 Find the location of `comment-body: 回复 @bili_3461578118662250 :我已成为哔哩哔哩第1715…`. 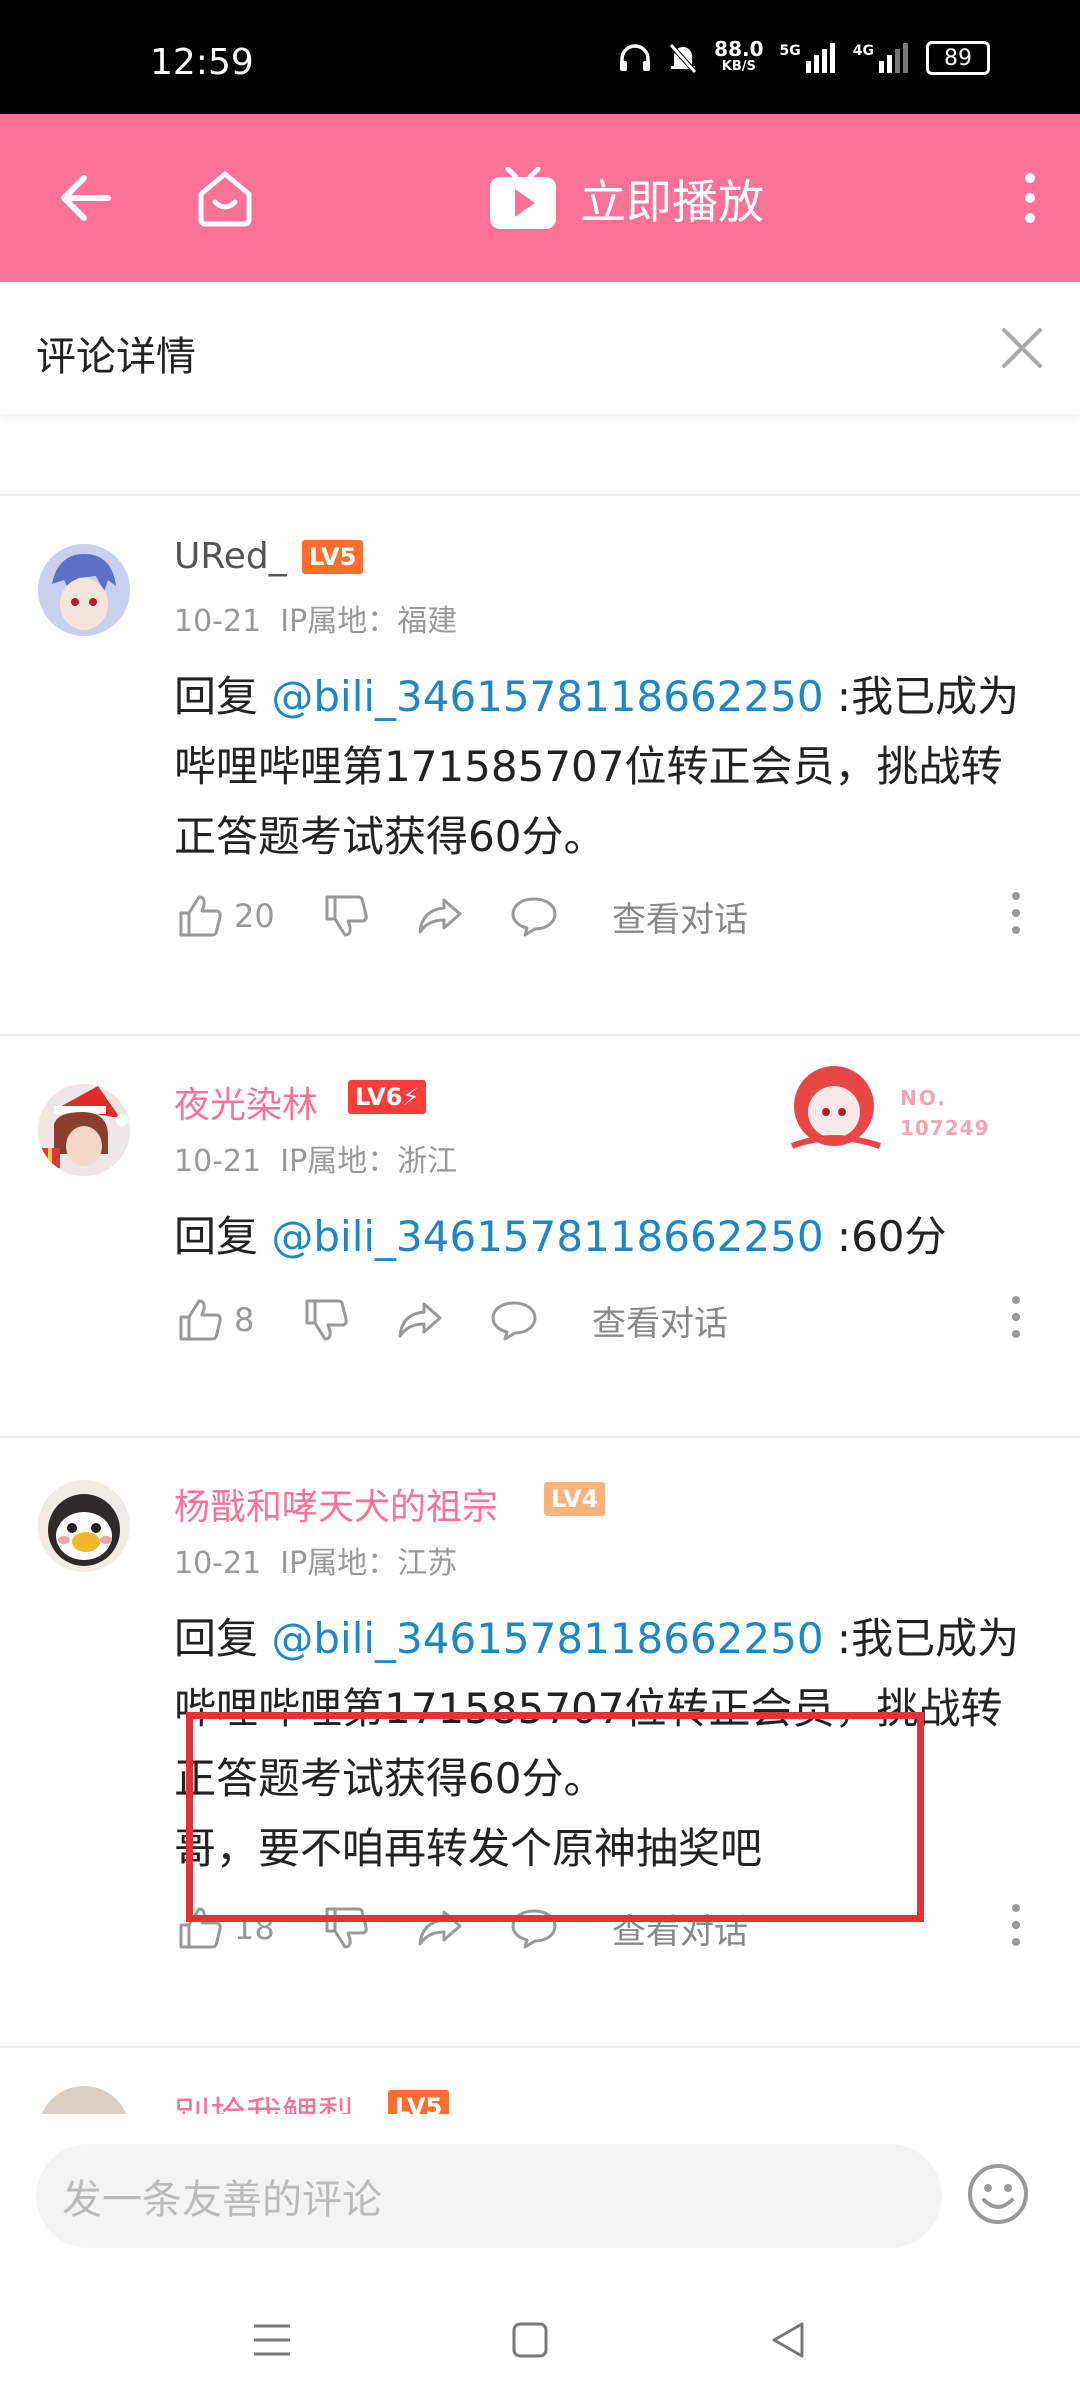

comment-body: 回复 @bili_3461578118662250 :我已成为哔哩哔哩第1715… is located at coordinates (597, 766).